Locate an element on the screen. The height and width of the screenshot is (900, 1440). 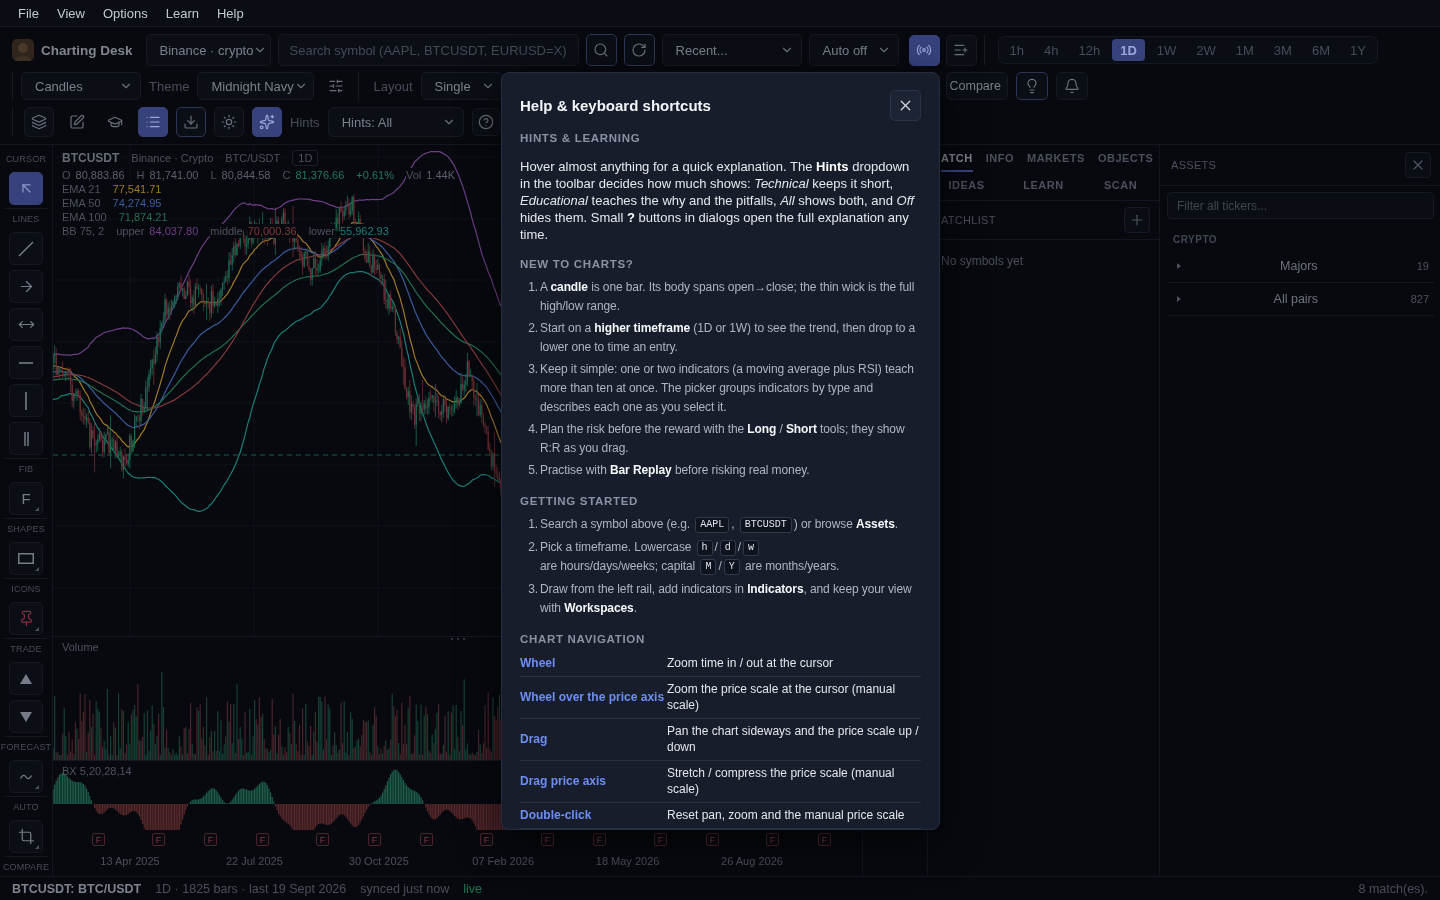
step-text: ) or browse Assets. is located at coordinates (845, 524).